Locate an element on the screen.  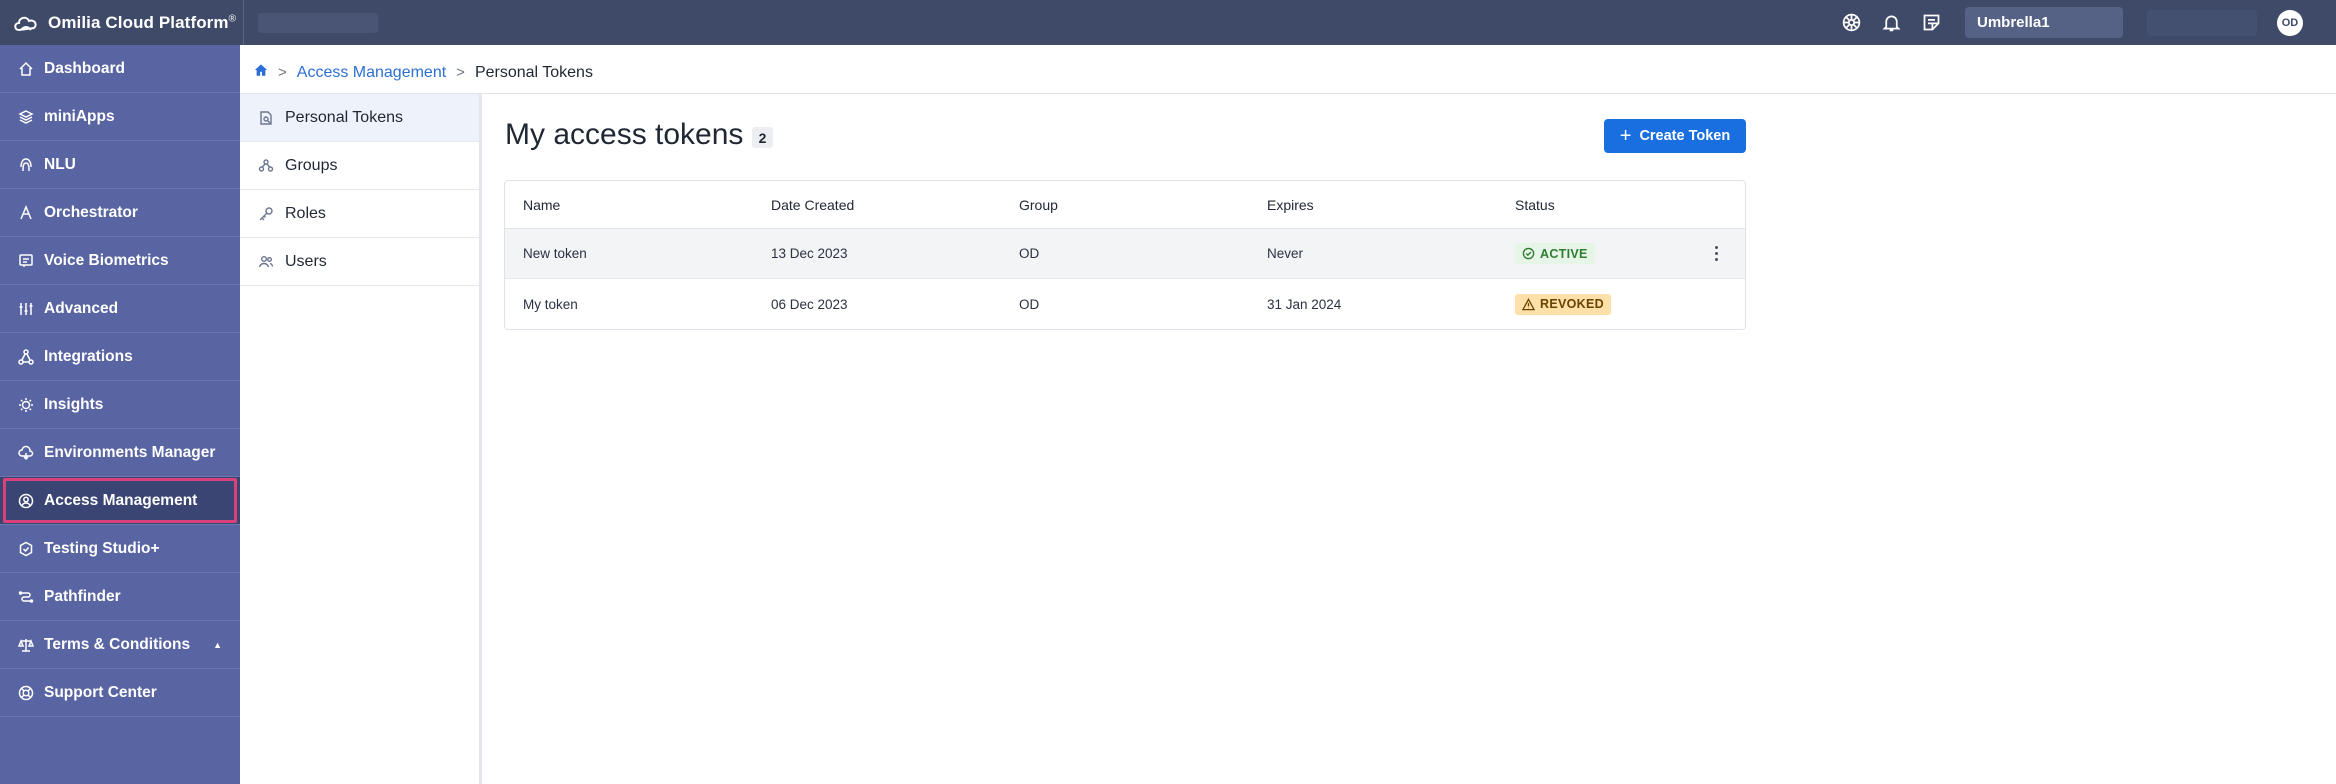
notifications-button is located at coordinates (1891, 22).